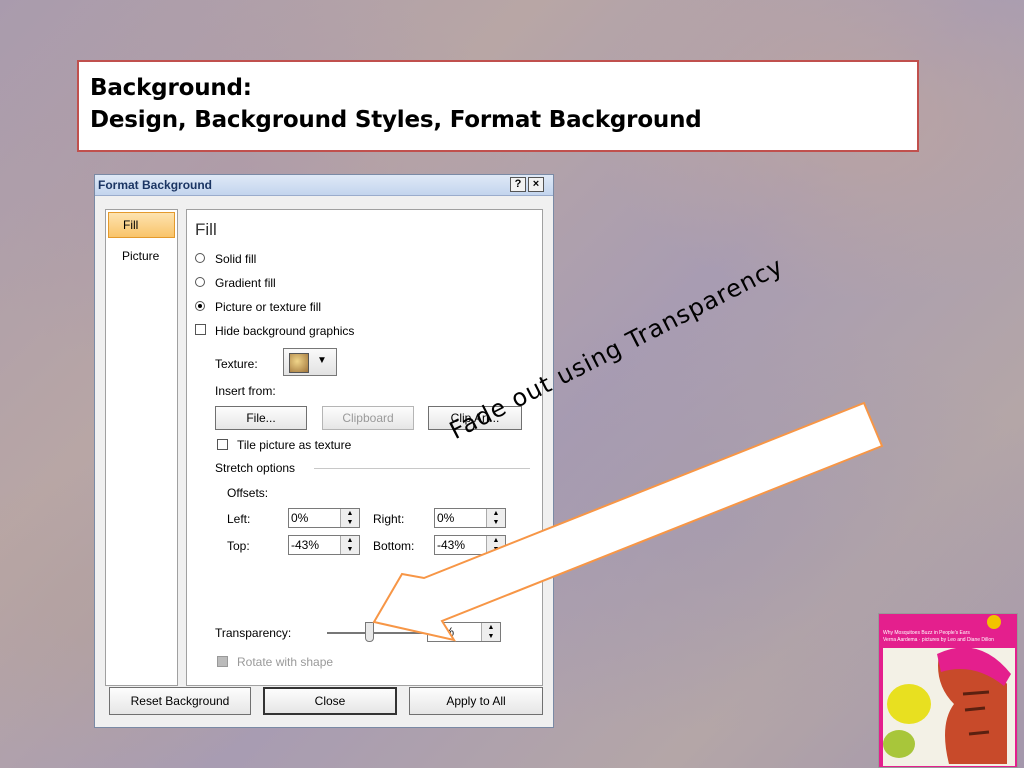  Describe the element at coordinates (451, 545) in the screenshot. I see `bottom-offset-value: -43%` at that location.